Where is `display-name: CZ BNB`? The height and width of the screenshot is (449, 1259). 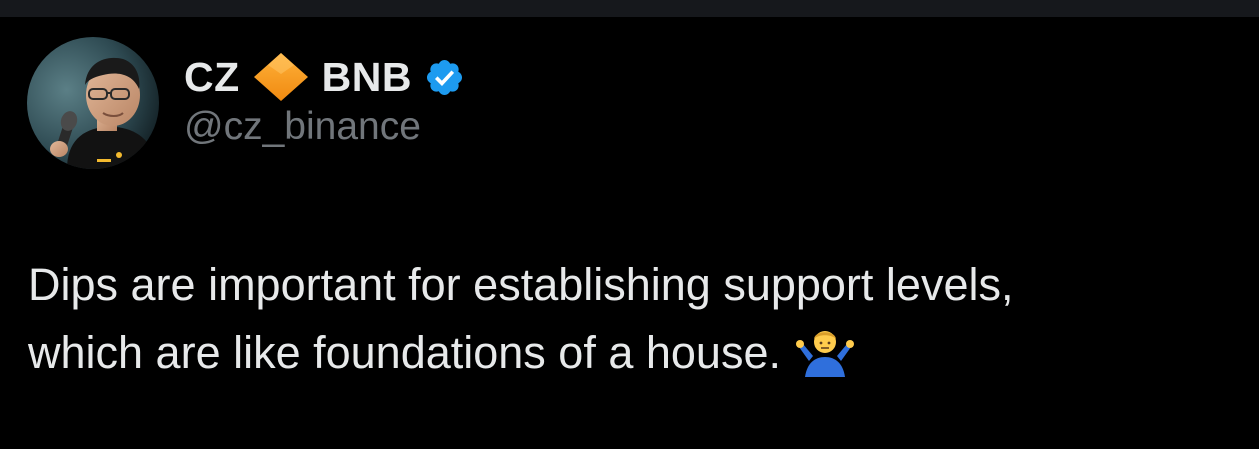 display-name: CZ BNB is located at coordinates (324, 77).